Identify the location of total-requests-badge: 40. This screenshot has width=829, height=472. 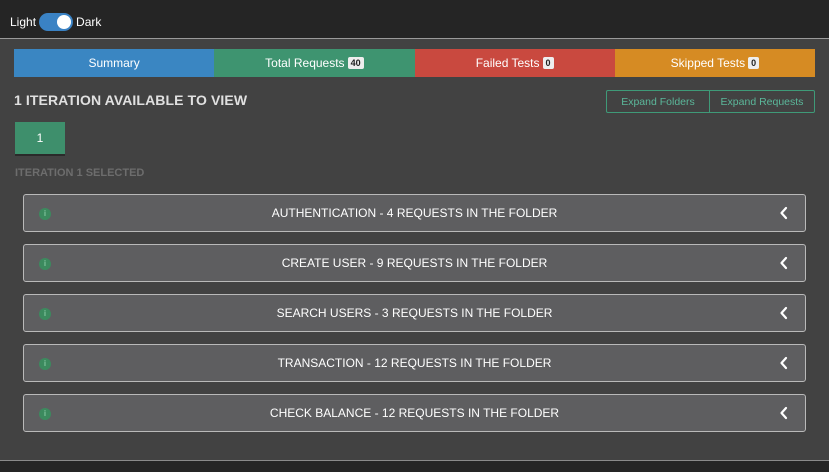
(355, 63).